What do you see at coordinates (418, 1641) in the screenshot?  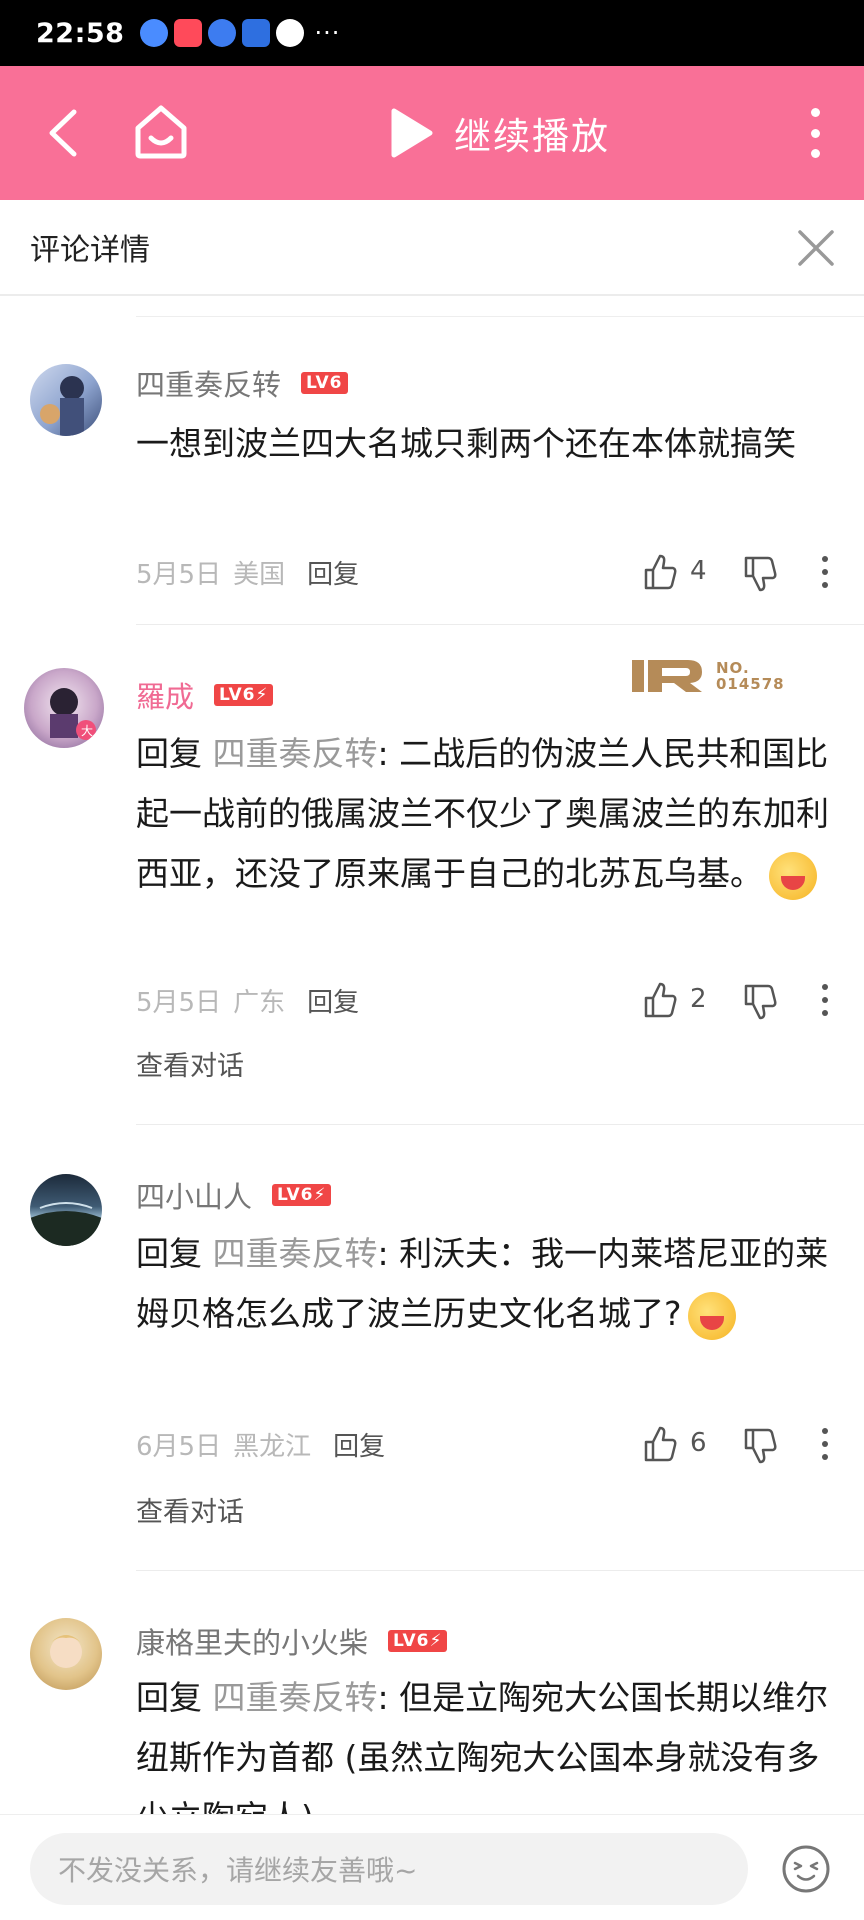 I see `level-badge: LV6⚡` at bounding box center [418, 1641].